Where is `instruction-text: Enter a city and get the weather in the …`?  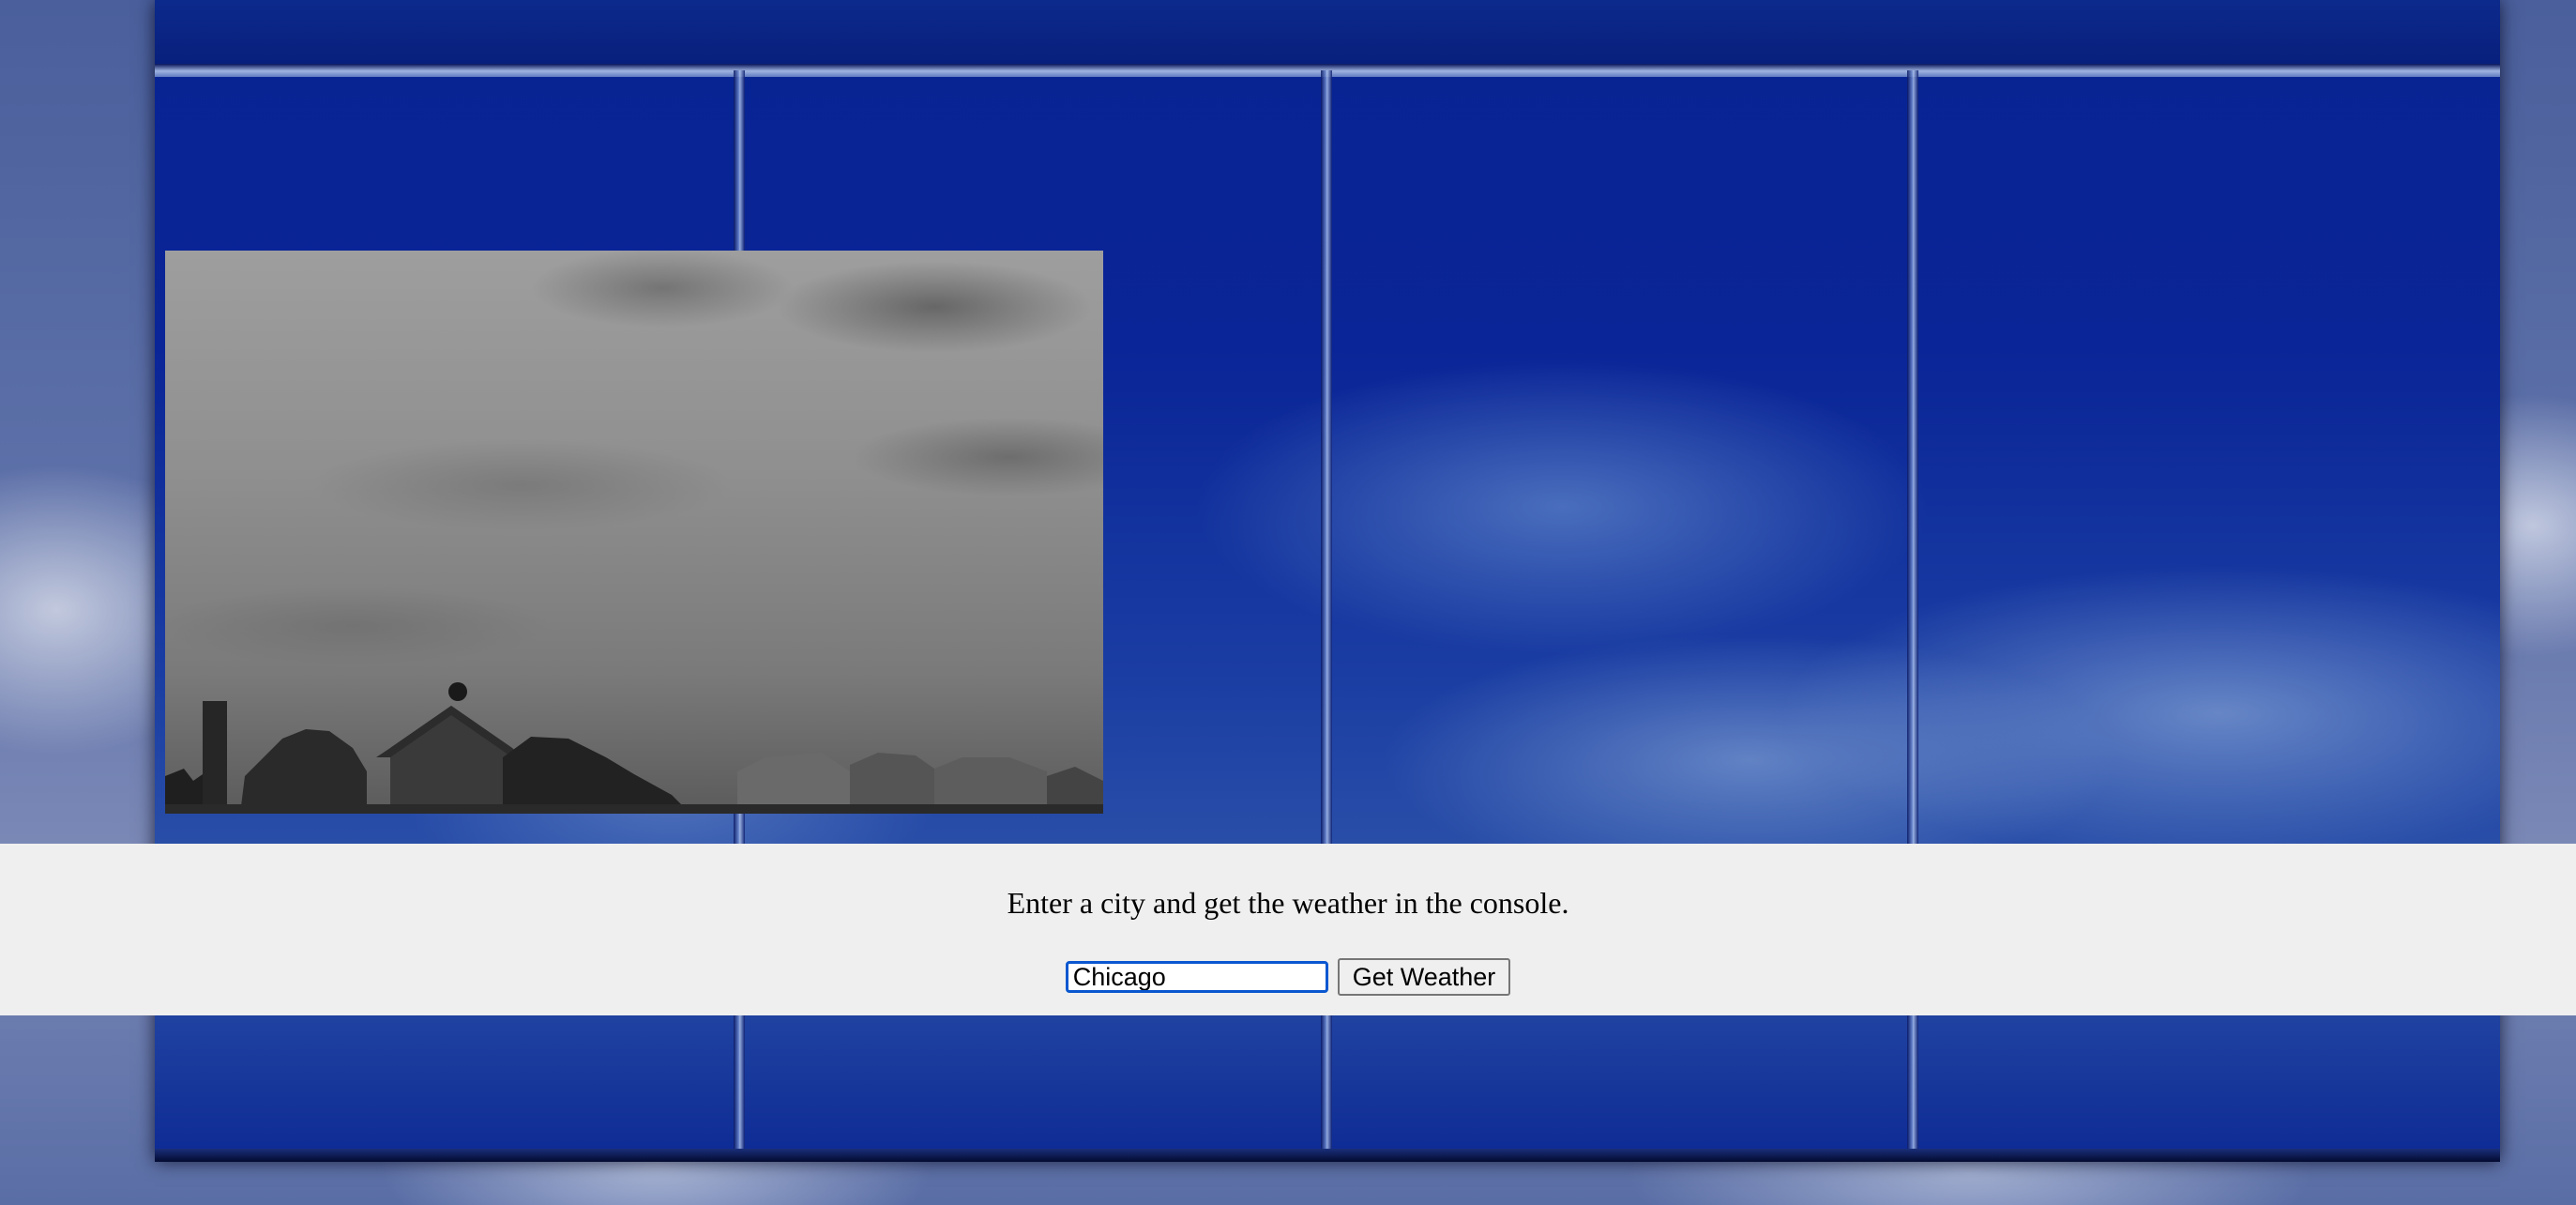 instruction-text: Enter a city and get the weather in the … is located at coordinates (1288, 903).